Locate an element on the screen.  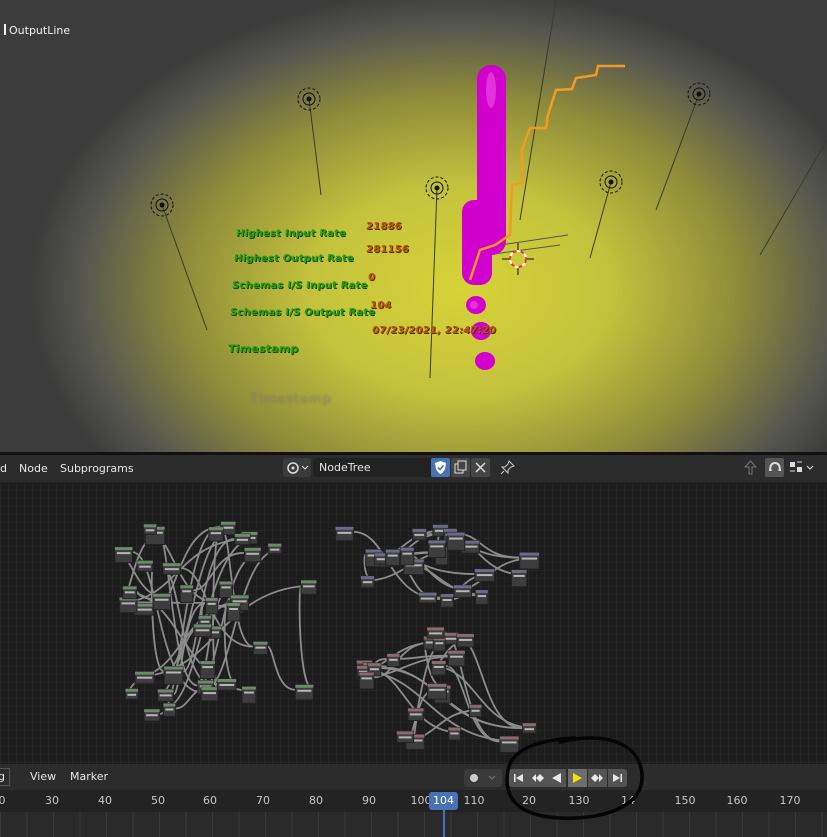
playhead is located at coordinates (444, 822).